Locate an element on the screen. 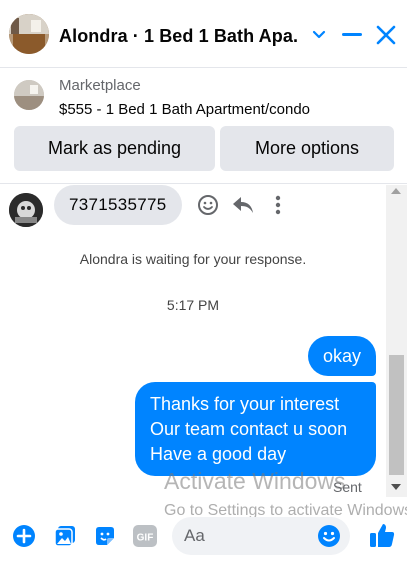 This screenshot has height=573, width=407. incoming-message: 7371535775 is located at coordinates (118, 205).